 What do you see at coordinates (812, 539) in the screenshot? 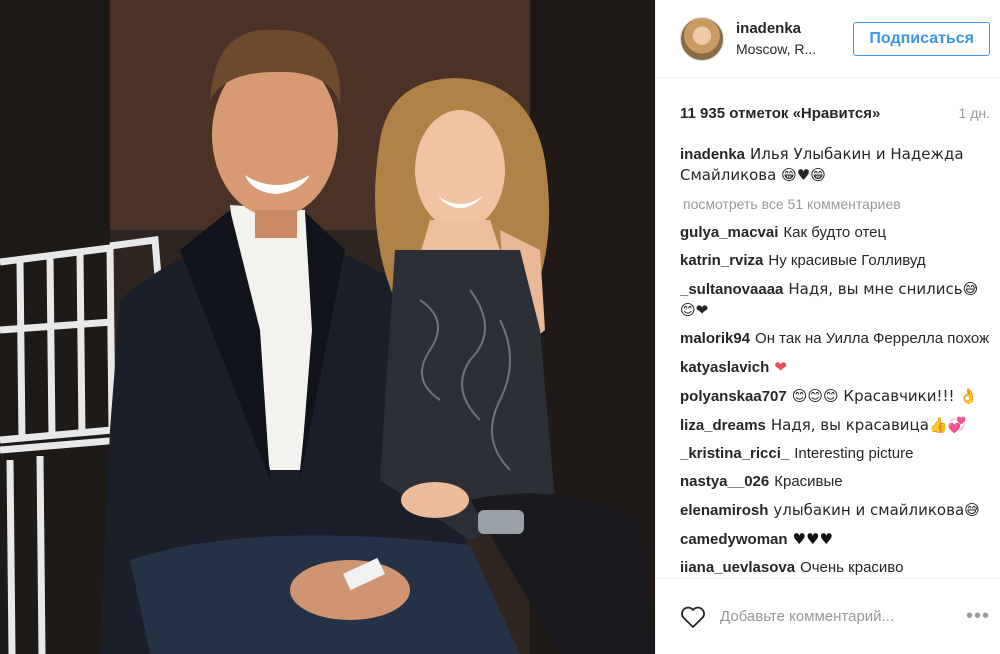
I see `comment-text: ♥♥♥` at bounding box center [812, 539].